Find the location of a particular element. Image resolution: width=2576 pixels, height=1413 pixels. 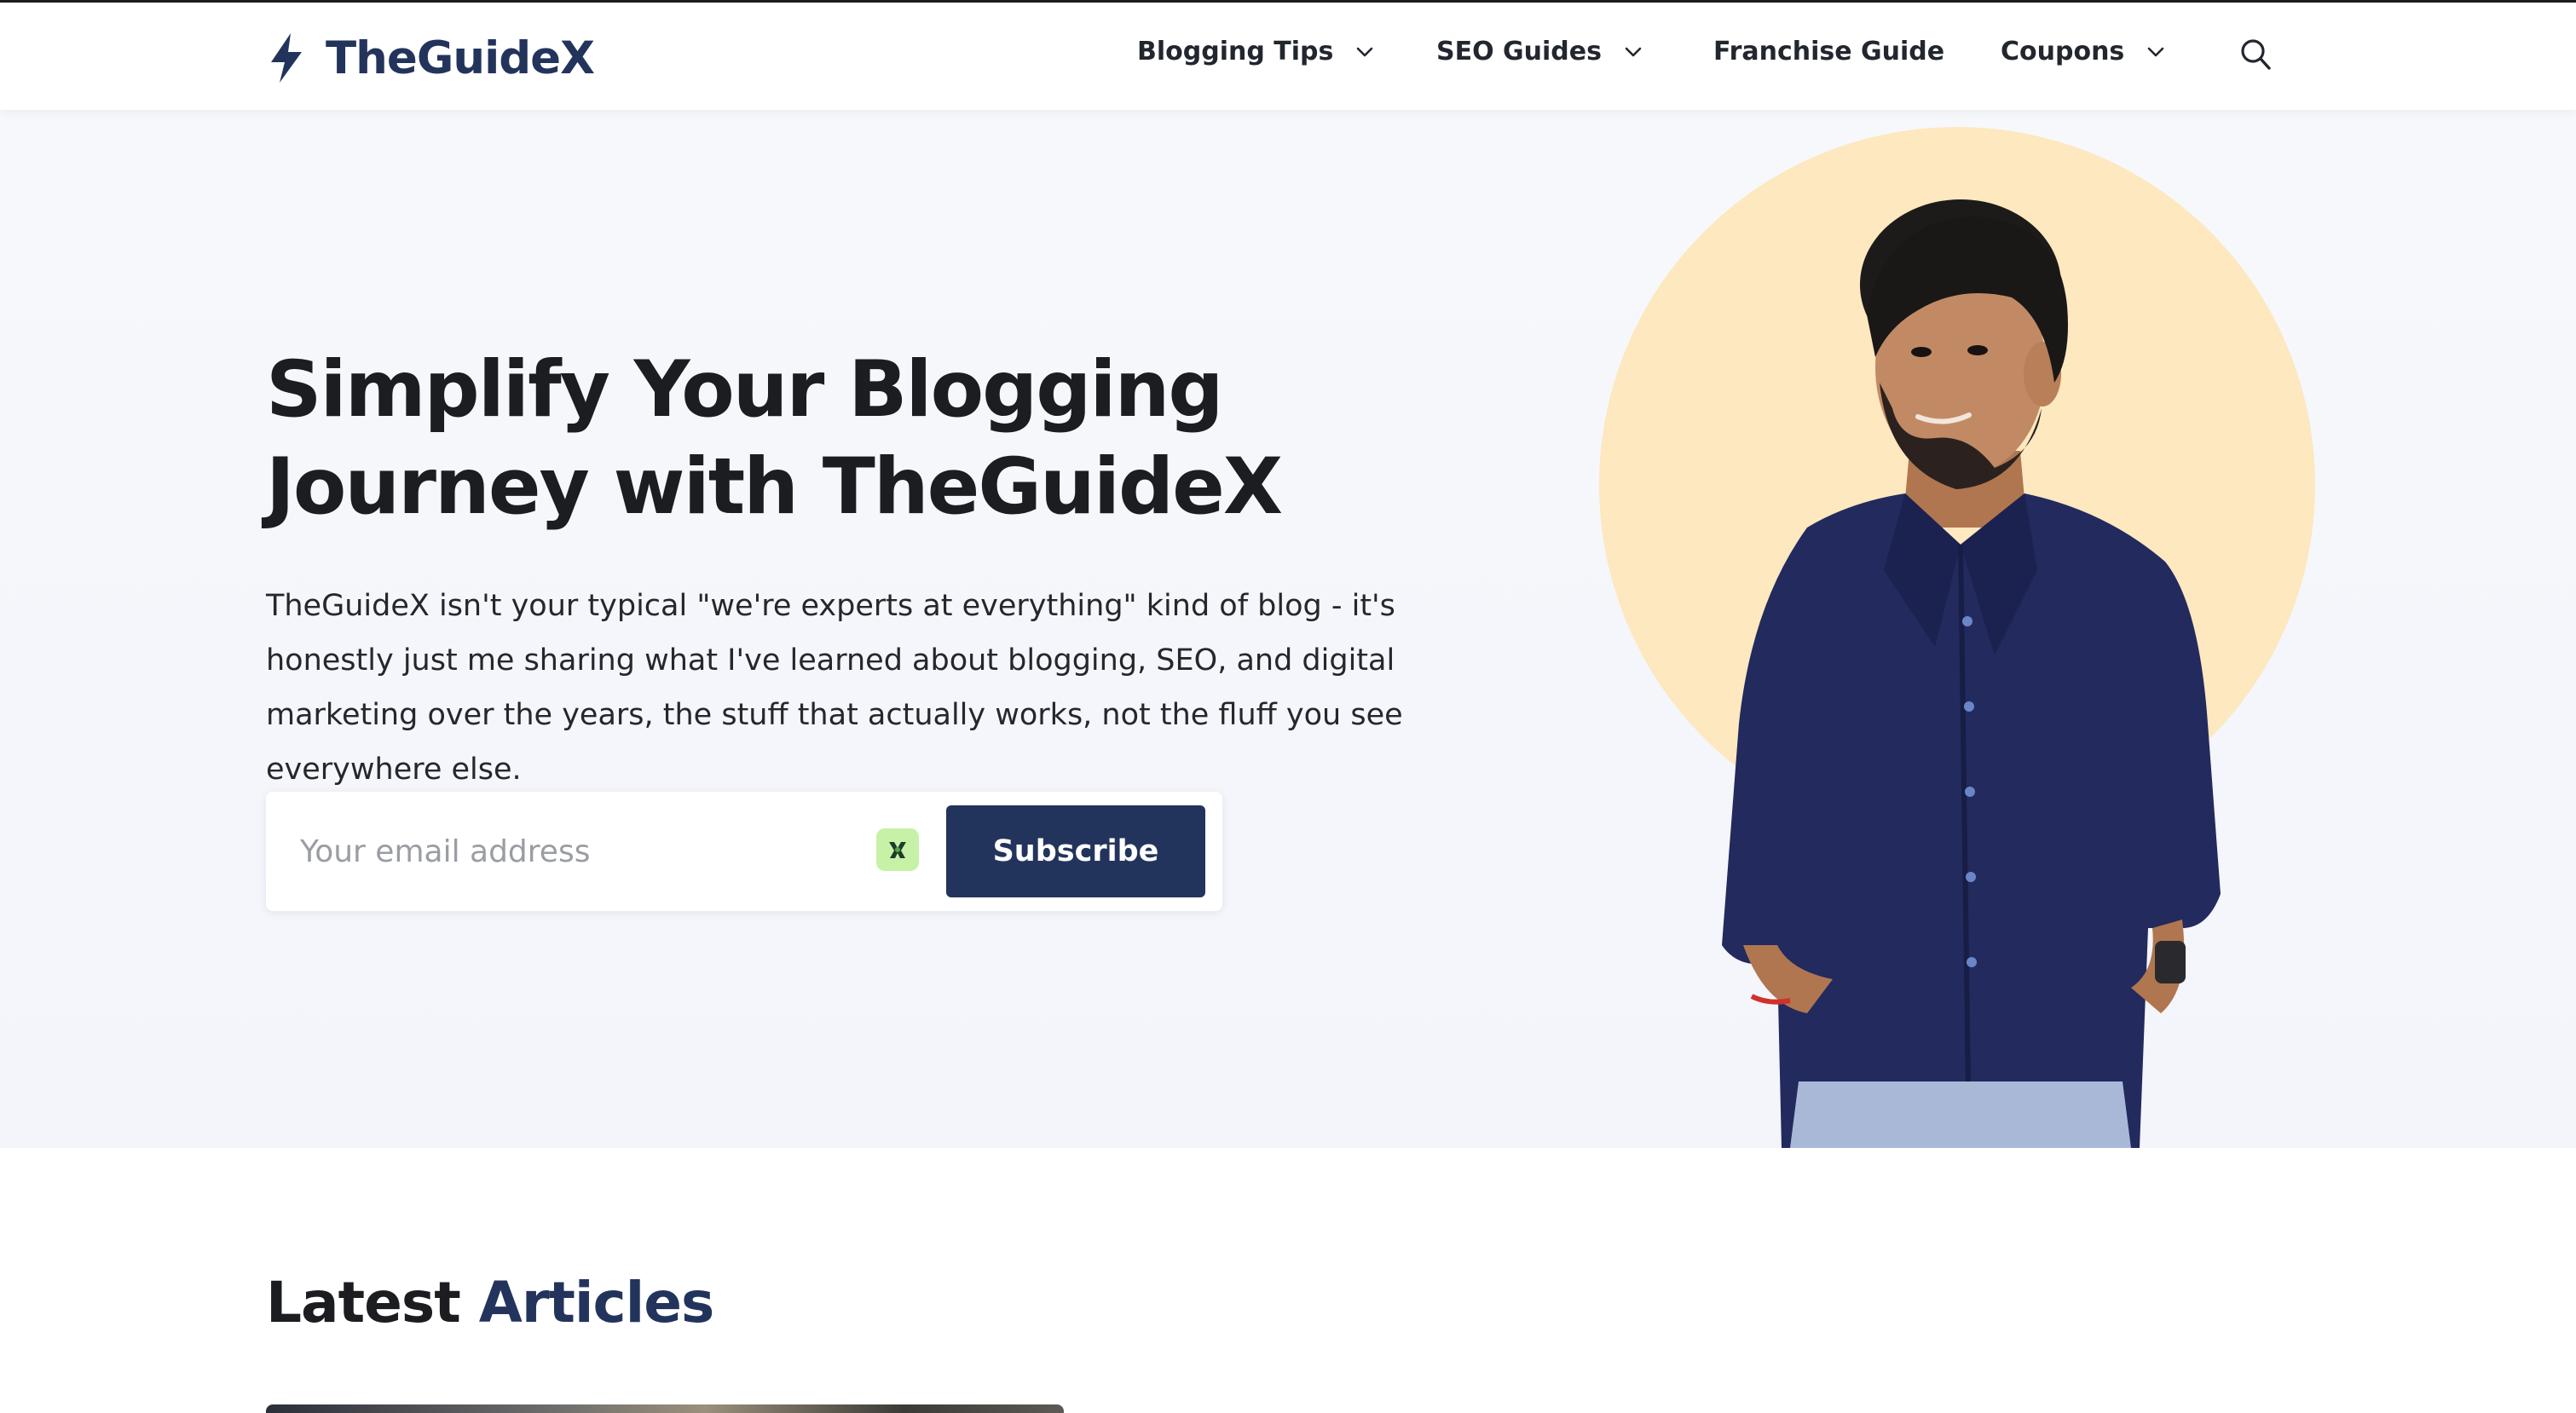

nav-item-franchise-guide: Franchise Guide is located at coordinates (1828, 52).